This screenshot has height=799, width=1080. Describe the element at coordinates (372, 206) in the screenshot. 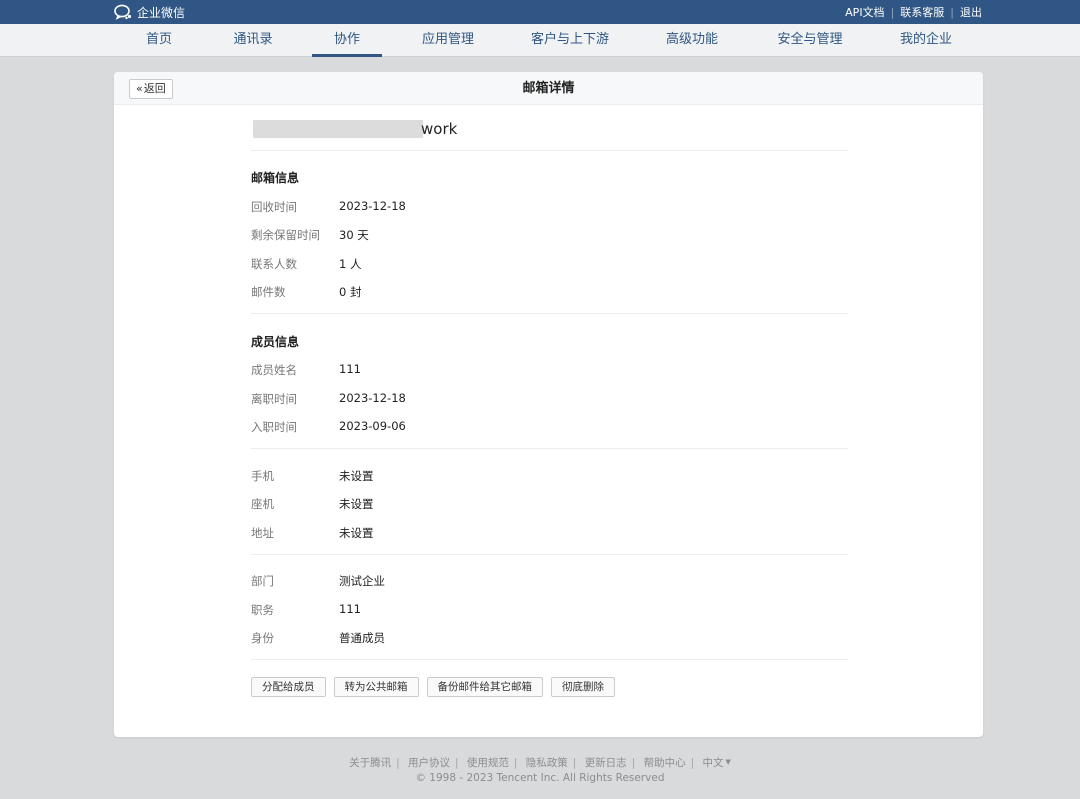

I see `recycle-time-value: 2023-12-18` at that location.